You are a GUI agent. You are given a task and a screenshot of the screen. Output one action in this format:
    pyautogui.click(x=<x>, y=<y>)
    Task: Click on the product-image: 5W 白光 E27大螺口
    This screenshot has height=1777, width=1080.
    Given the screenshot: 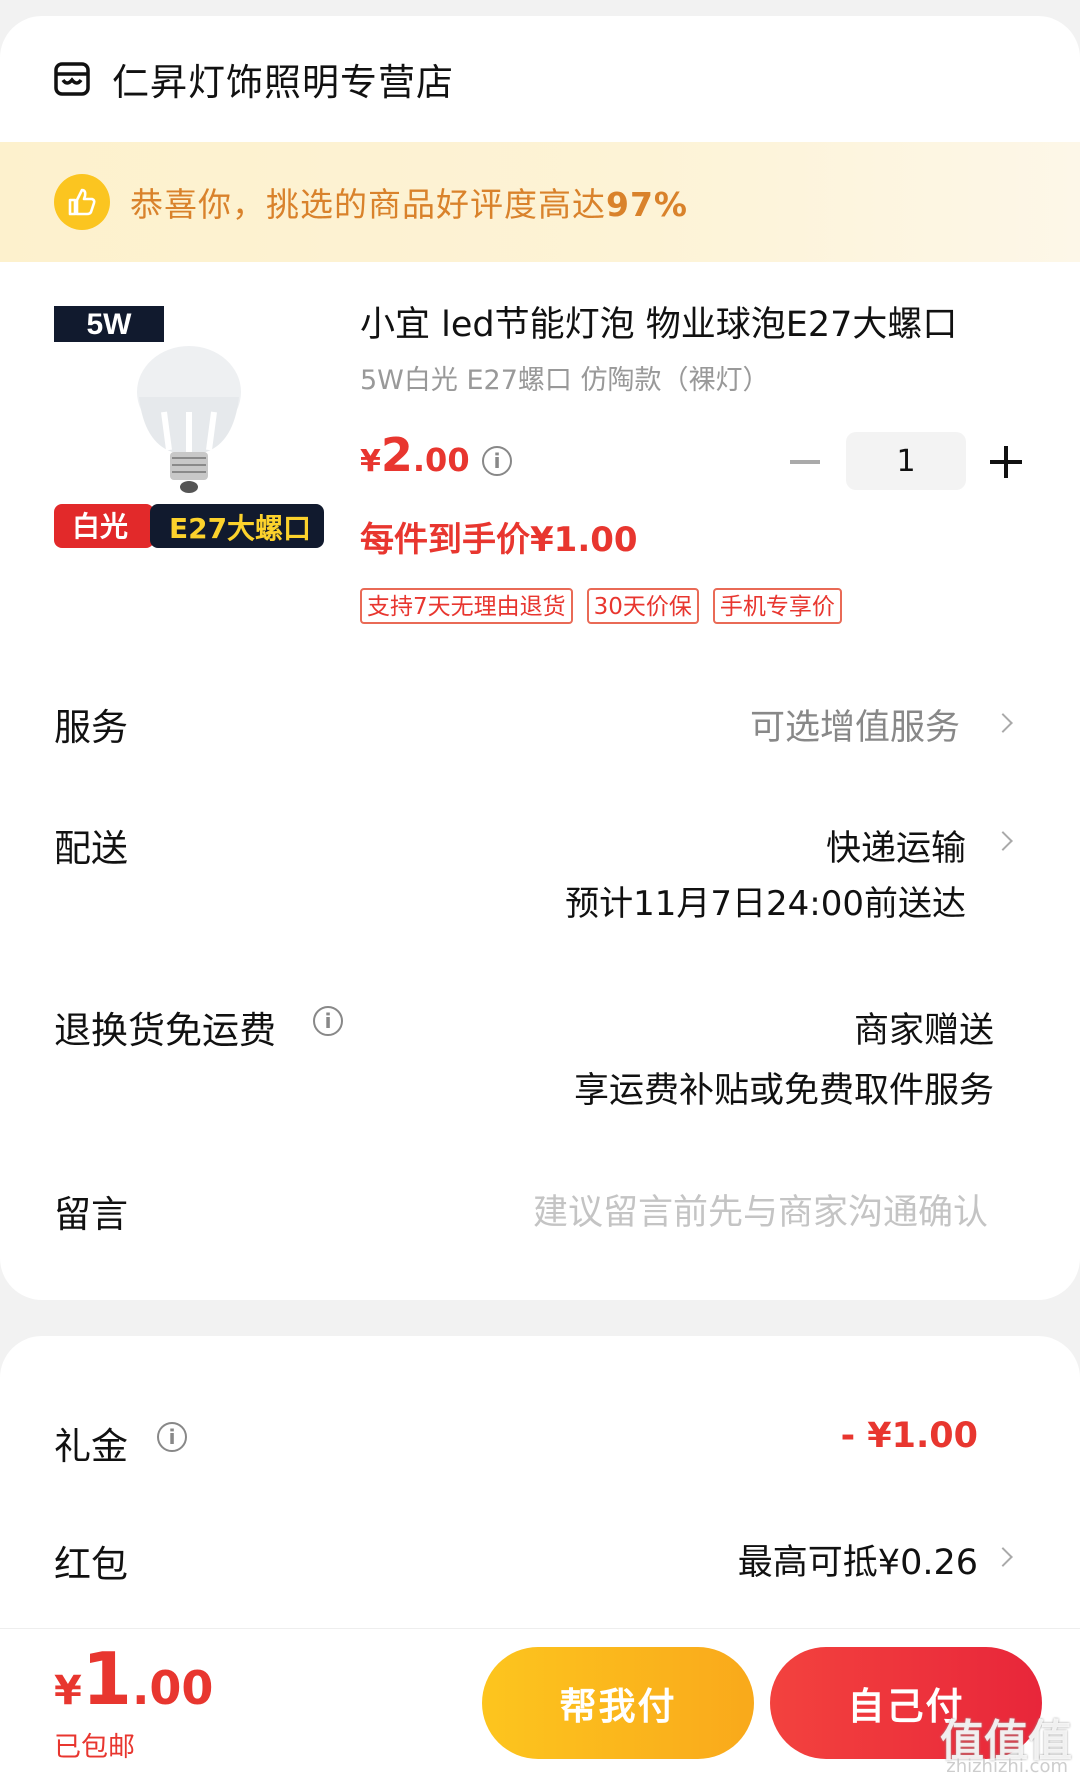 What is the action you would take?
    pyautogui.click(x=189, y=427)
    